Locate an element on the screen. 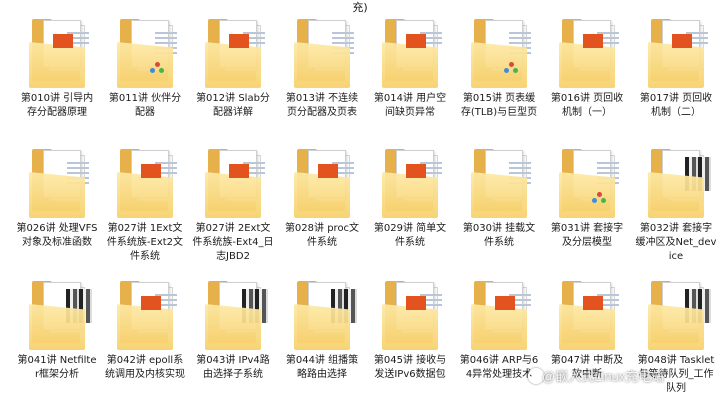 This screenshot has width=720, height=418. folder-item: 第017讲 页回收机制（二） is located at coordinates (676, 87).